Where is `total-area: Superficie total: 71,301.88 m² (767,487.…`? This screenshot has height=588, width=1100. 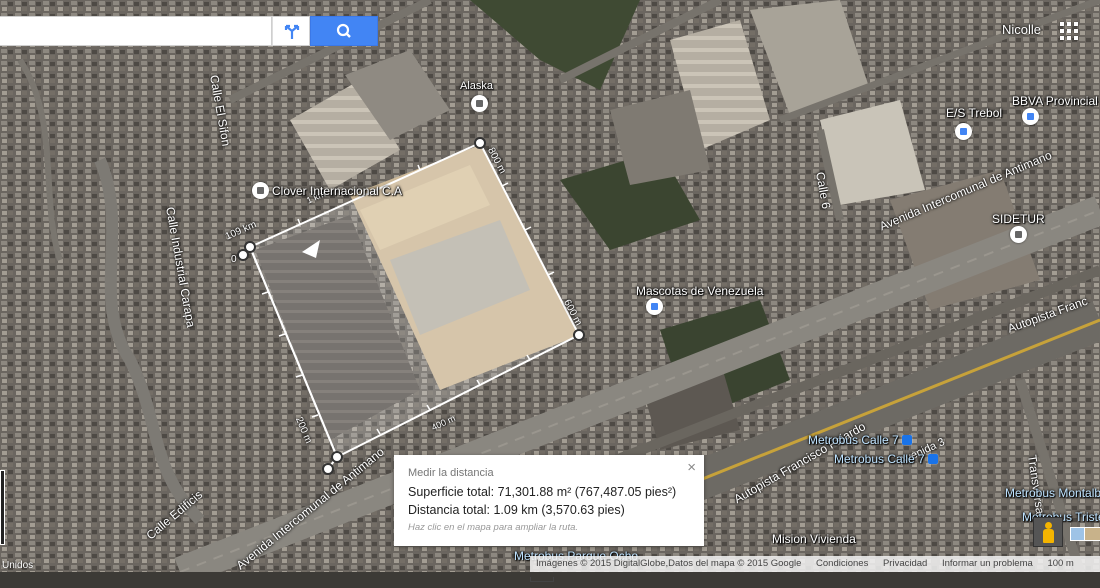
total-area: Superficie total: 71,301.88 m² (767,487.… is located at coordinates (542, 492).